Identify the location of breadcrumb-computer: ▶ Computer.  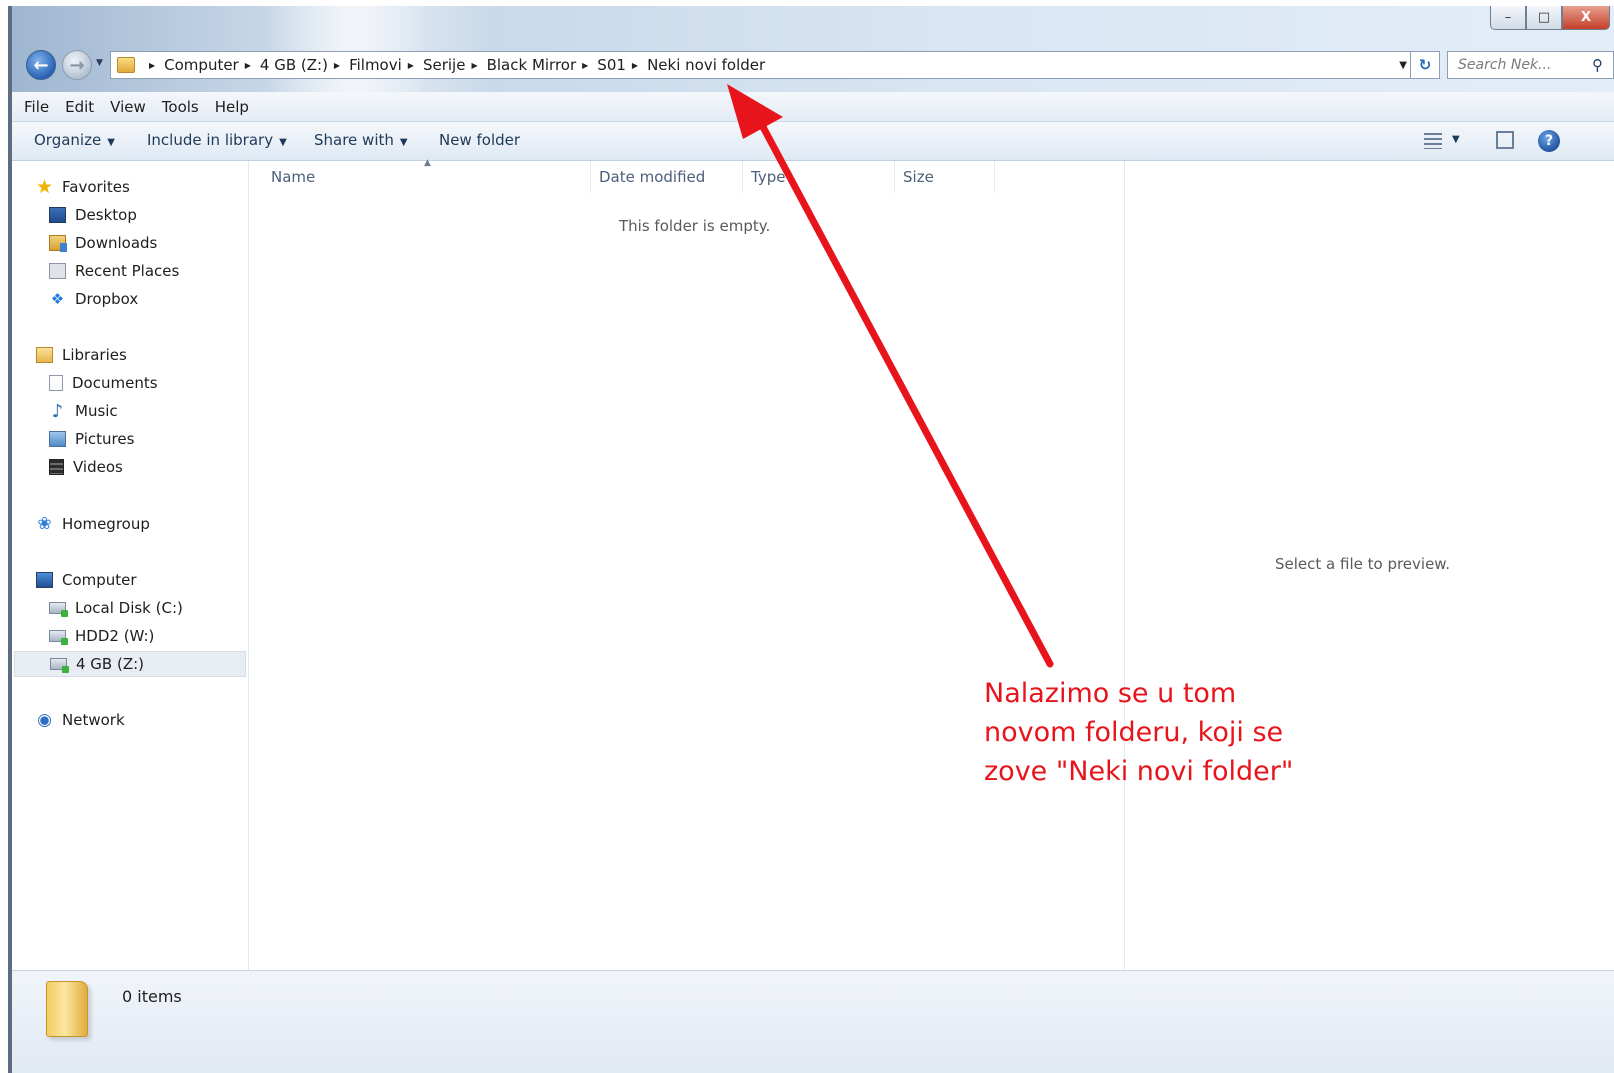
(191, 65).